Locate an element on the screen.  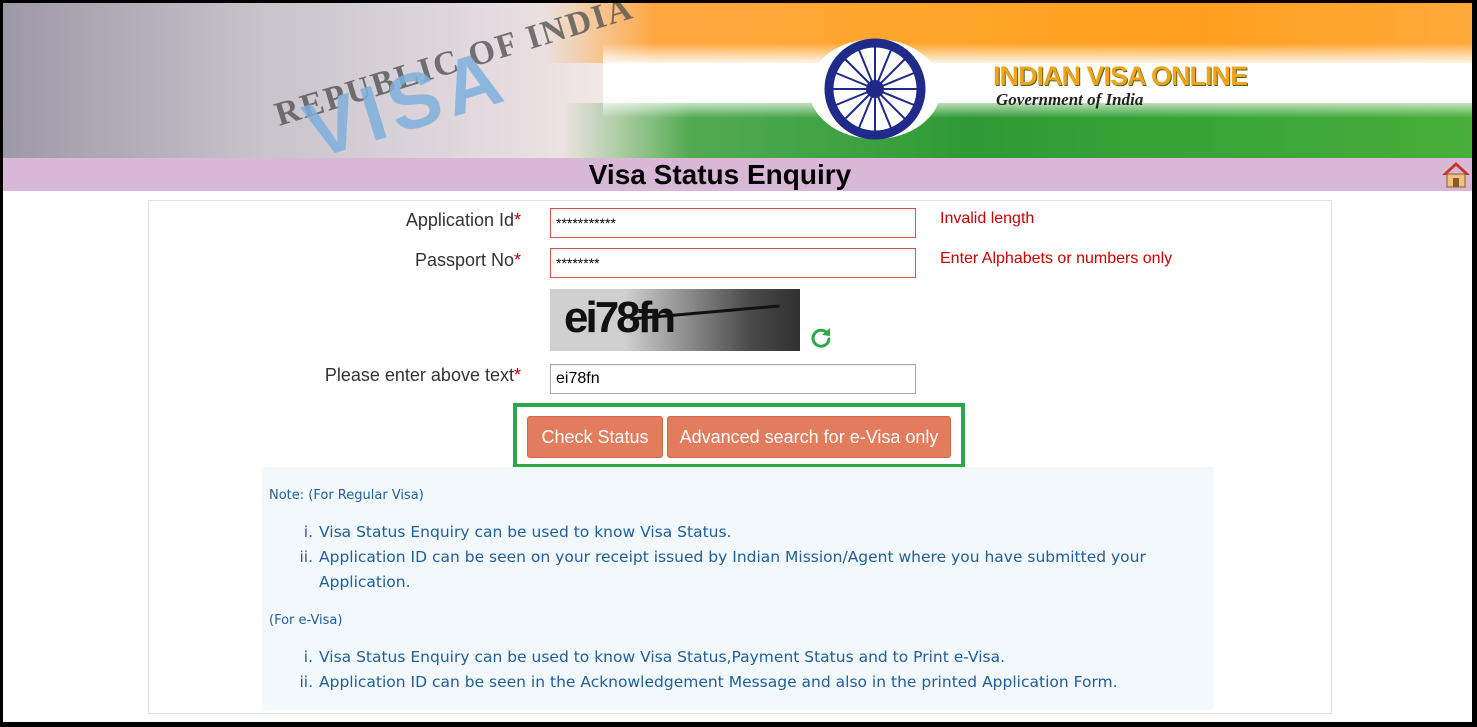
page-title: Visa Status Enquiry is located at coordinates (720, 174).